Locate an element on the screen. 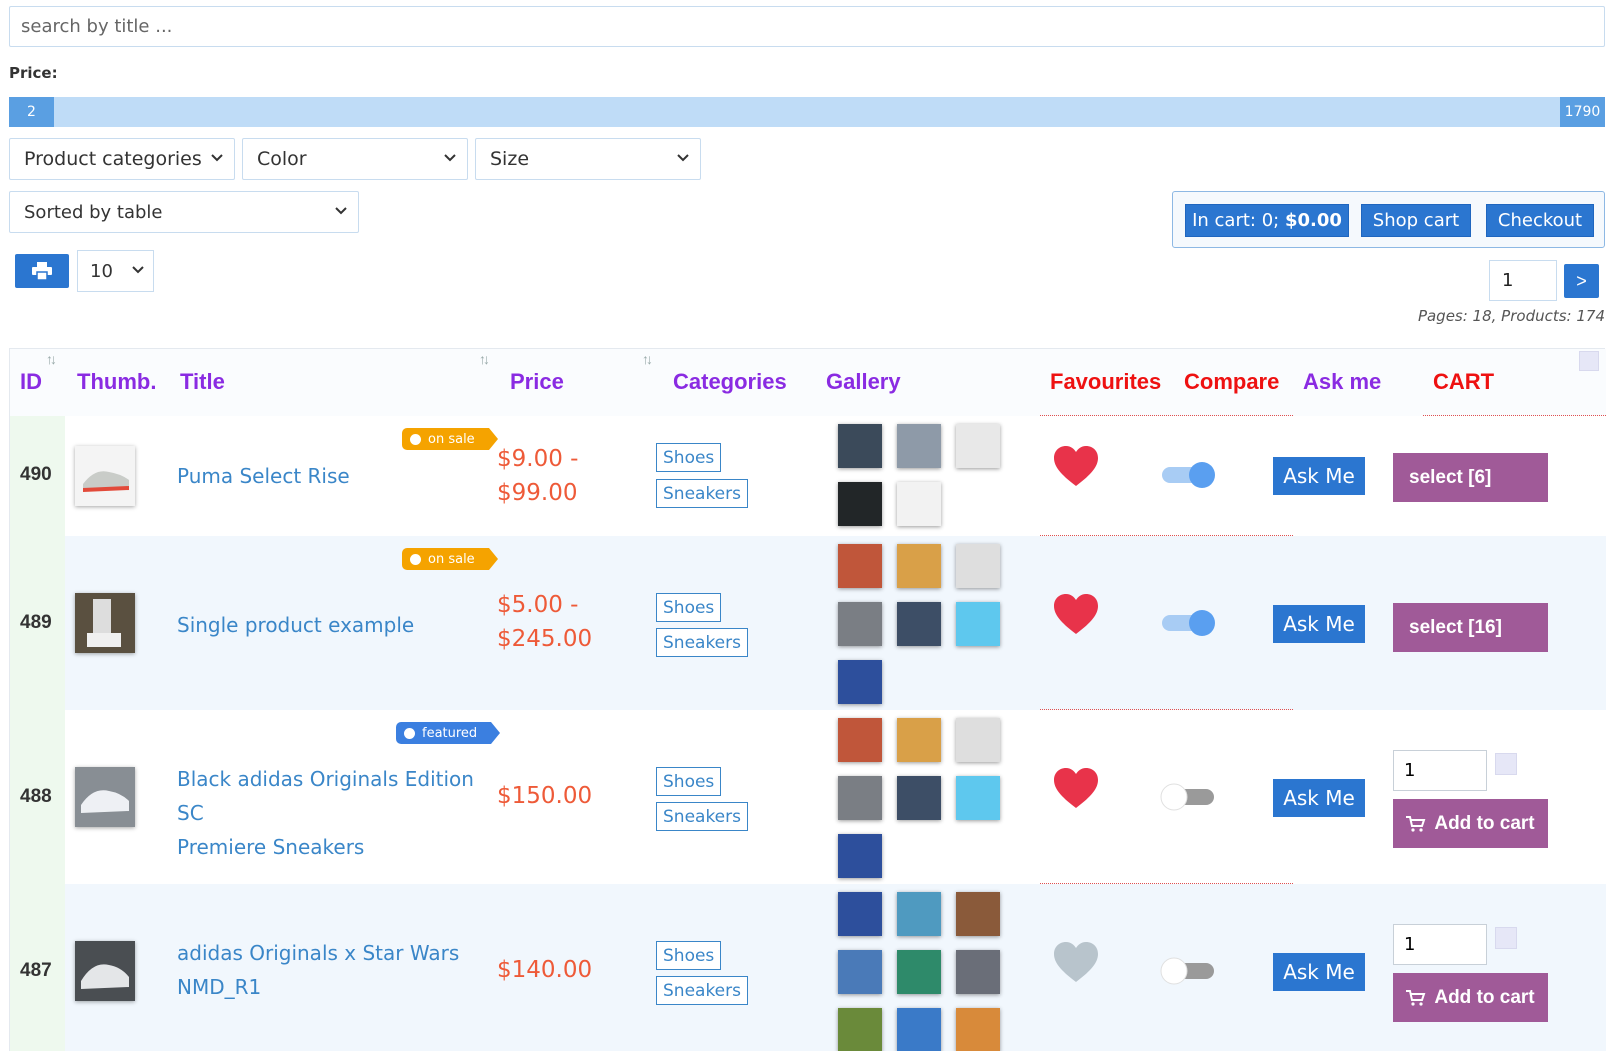  header-price: Price is located at coordinates (537, 382).